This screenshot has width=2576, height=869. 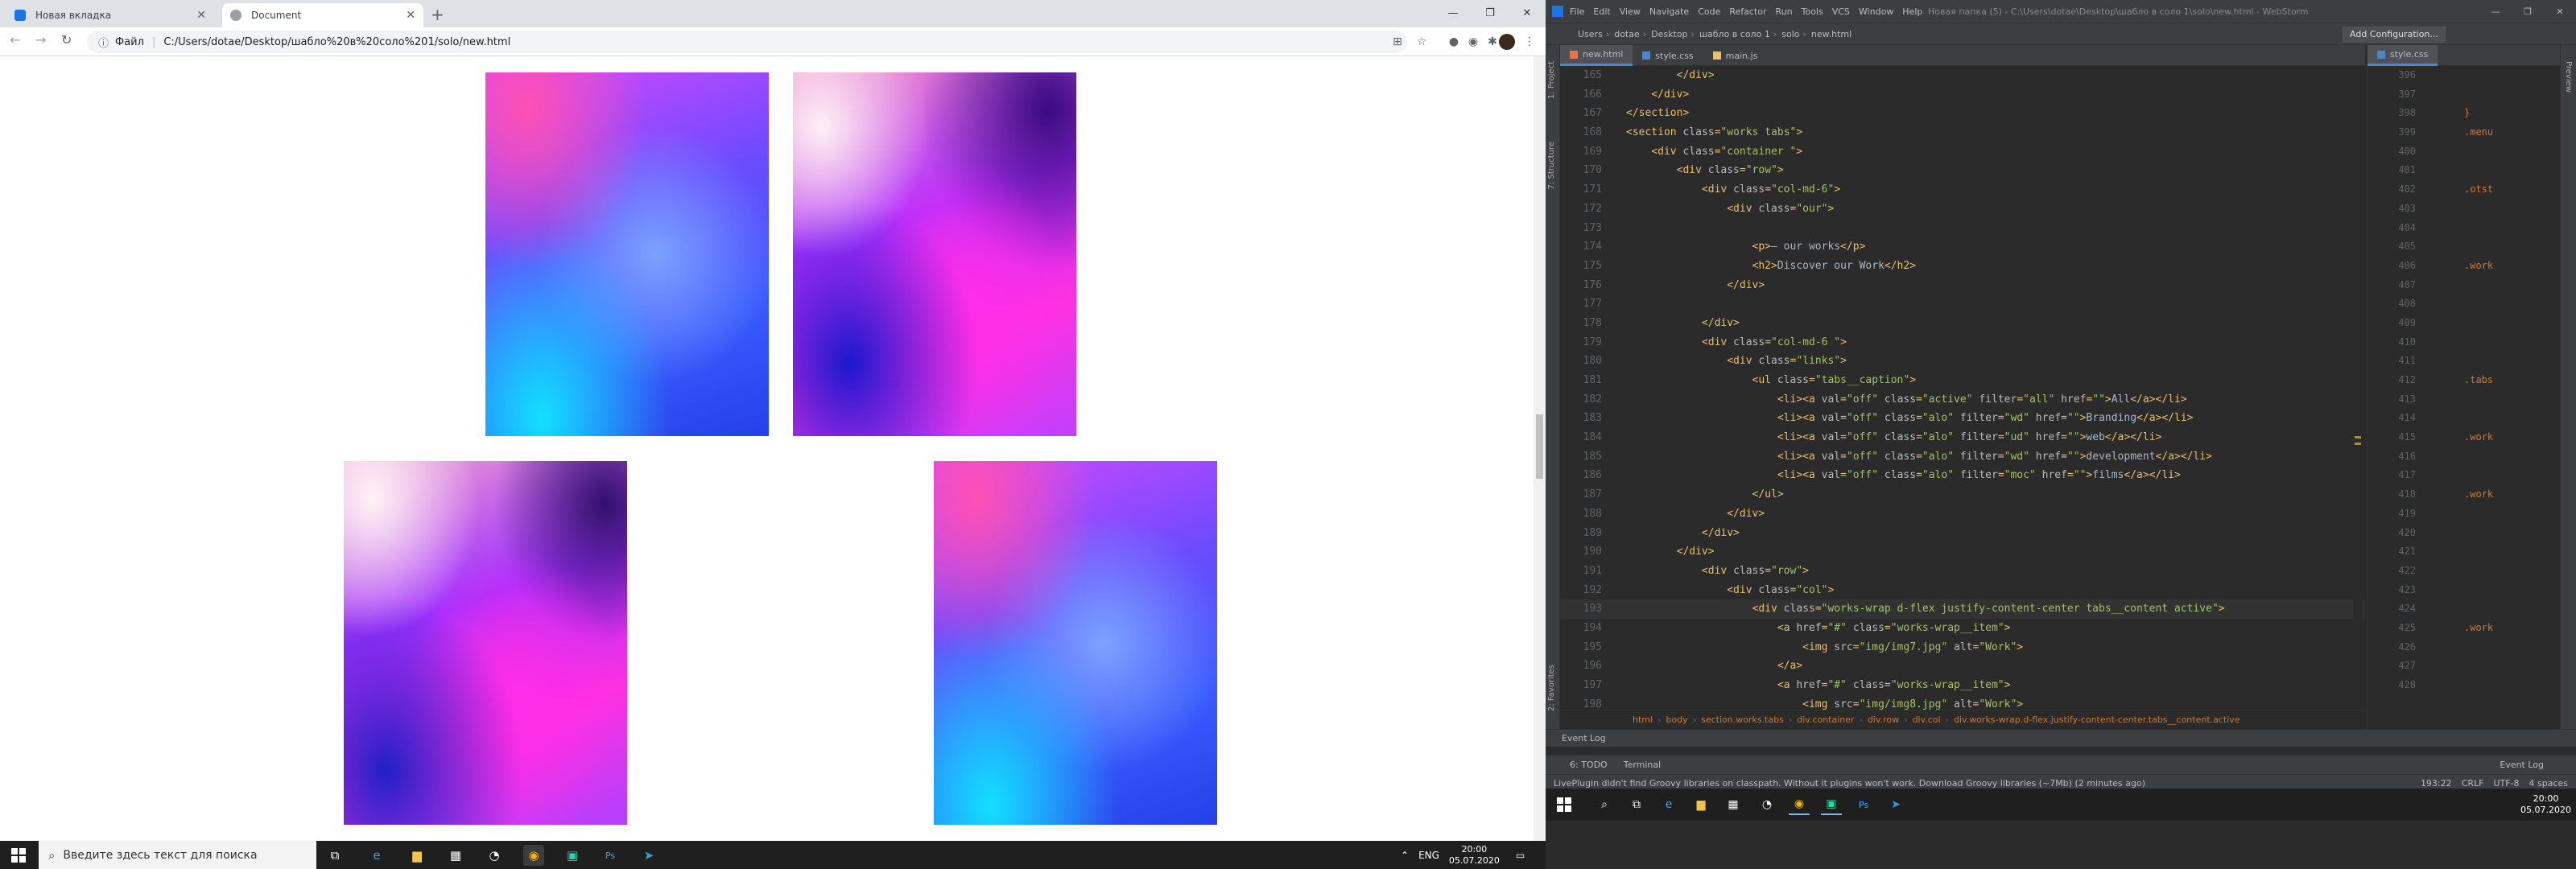 What do you see at coordinates (1590, 34) in the screenshot?
I see `breadcrumb: Users` at bounding box center [1590, 34].